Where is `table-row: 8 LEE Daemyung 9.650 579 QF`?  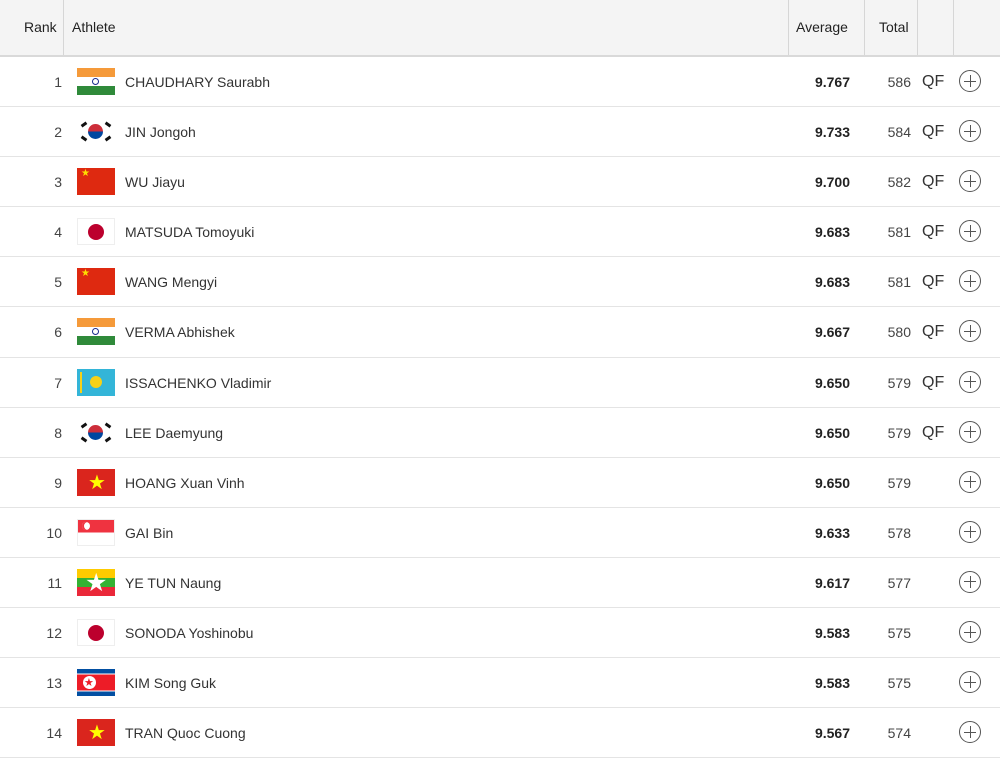 table-row: 8 LEE Daemyung 9.650 579 QF is located at coordinates (500, 433).